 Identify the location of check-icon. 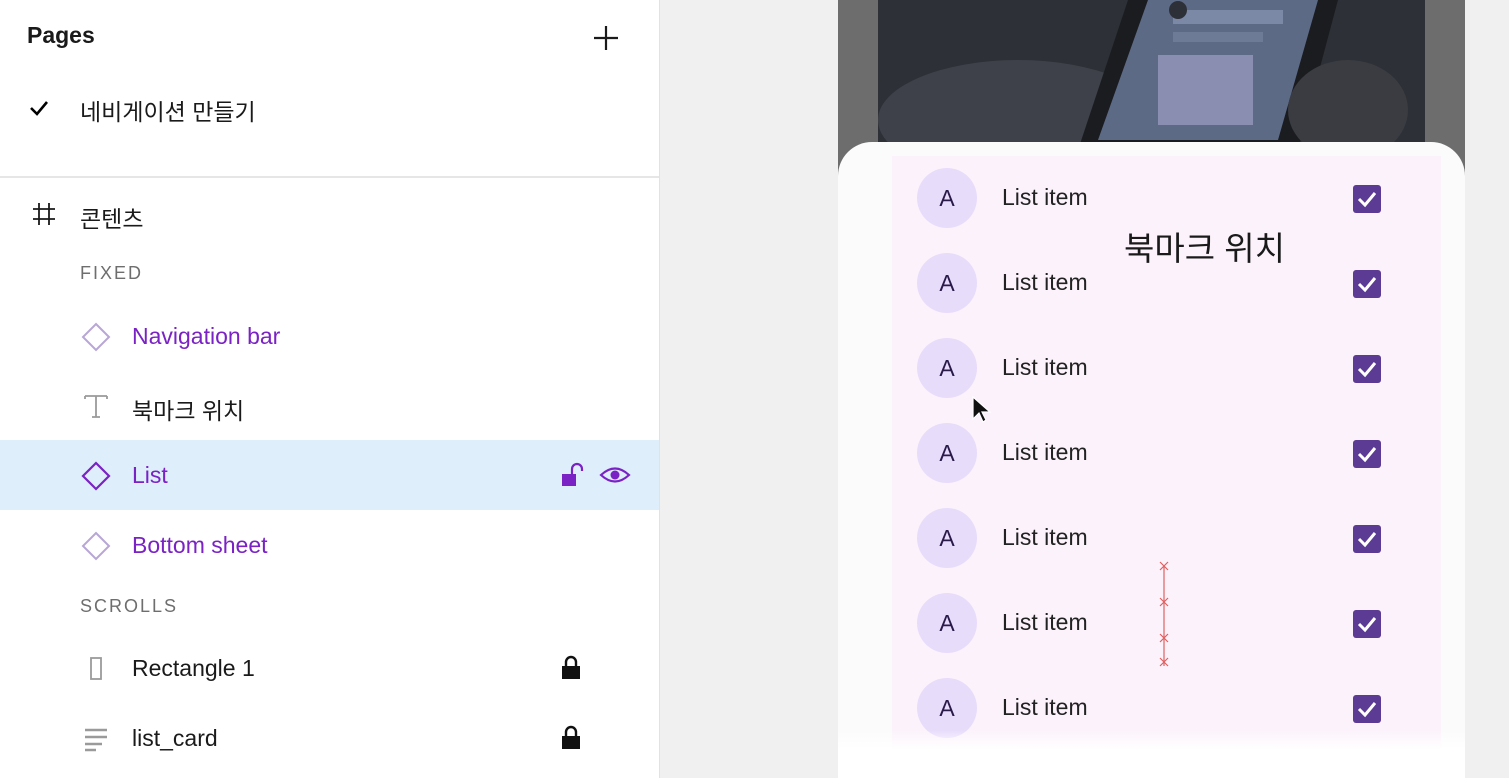
(39, 108).